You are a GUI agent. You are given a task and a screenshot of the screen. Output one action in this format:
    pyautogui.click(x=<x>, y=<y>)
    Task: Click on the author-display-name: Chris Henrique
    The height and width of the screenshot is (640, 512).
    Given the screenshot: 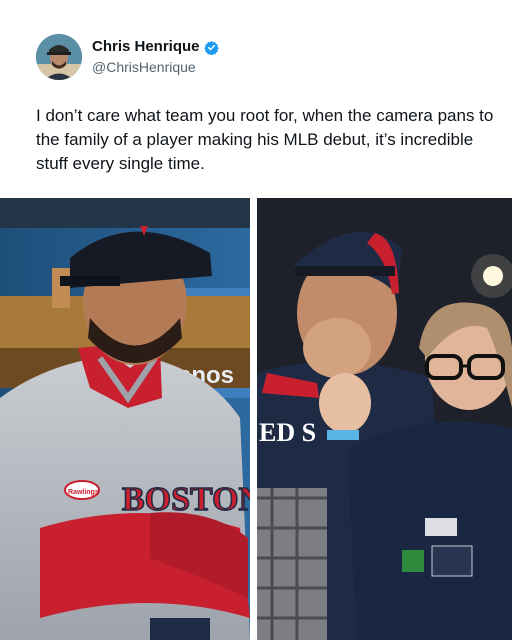 What is the action you would take?
    pyautogui.click(x=146, y=47)
    